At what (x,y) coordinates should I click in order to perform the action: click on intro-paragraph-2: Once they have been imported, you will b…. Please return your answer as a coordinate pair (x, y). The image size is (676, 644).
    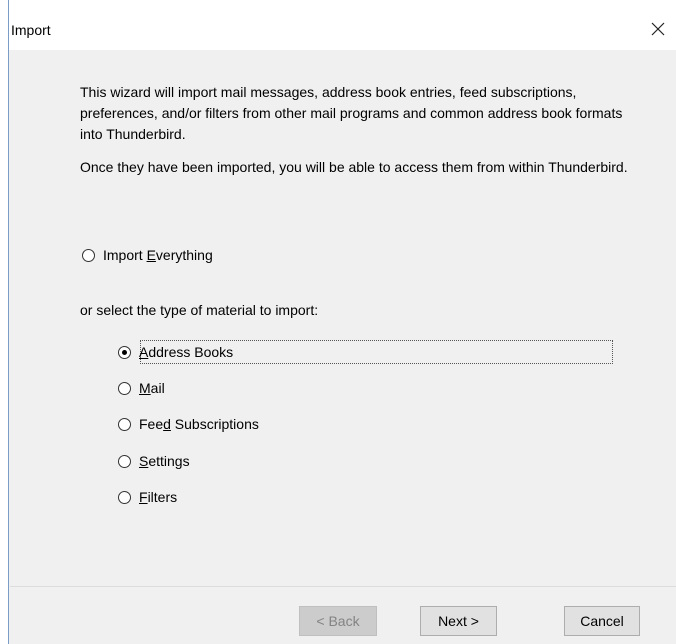
    Looking at the image, I should click on (354, 167).